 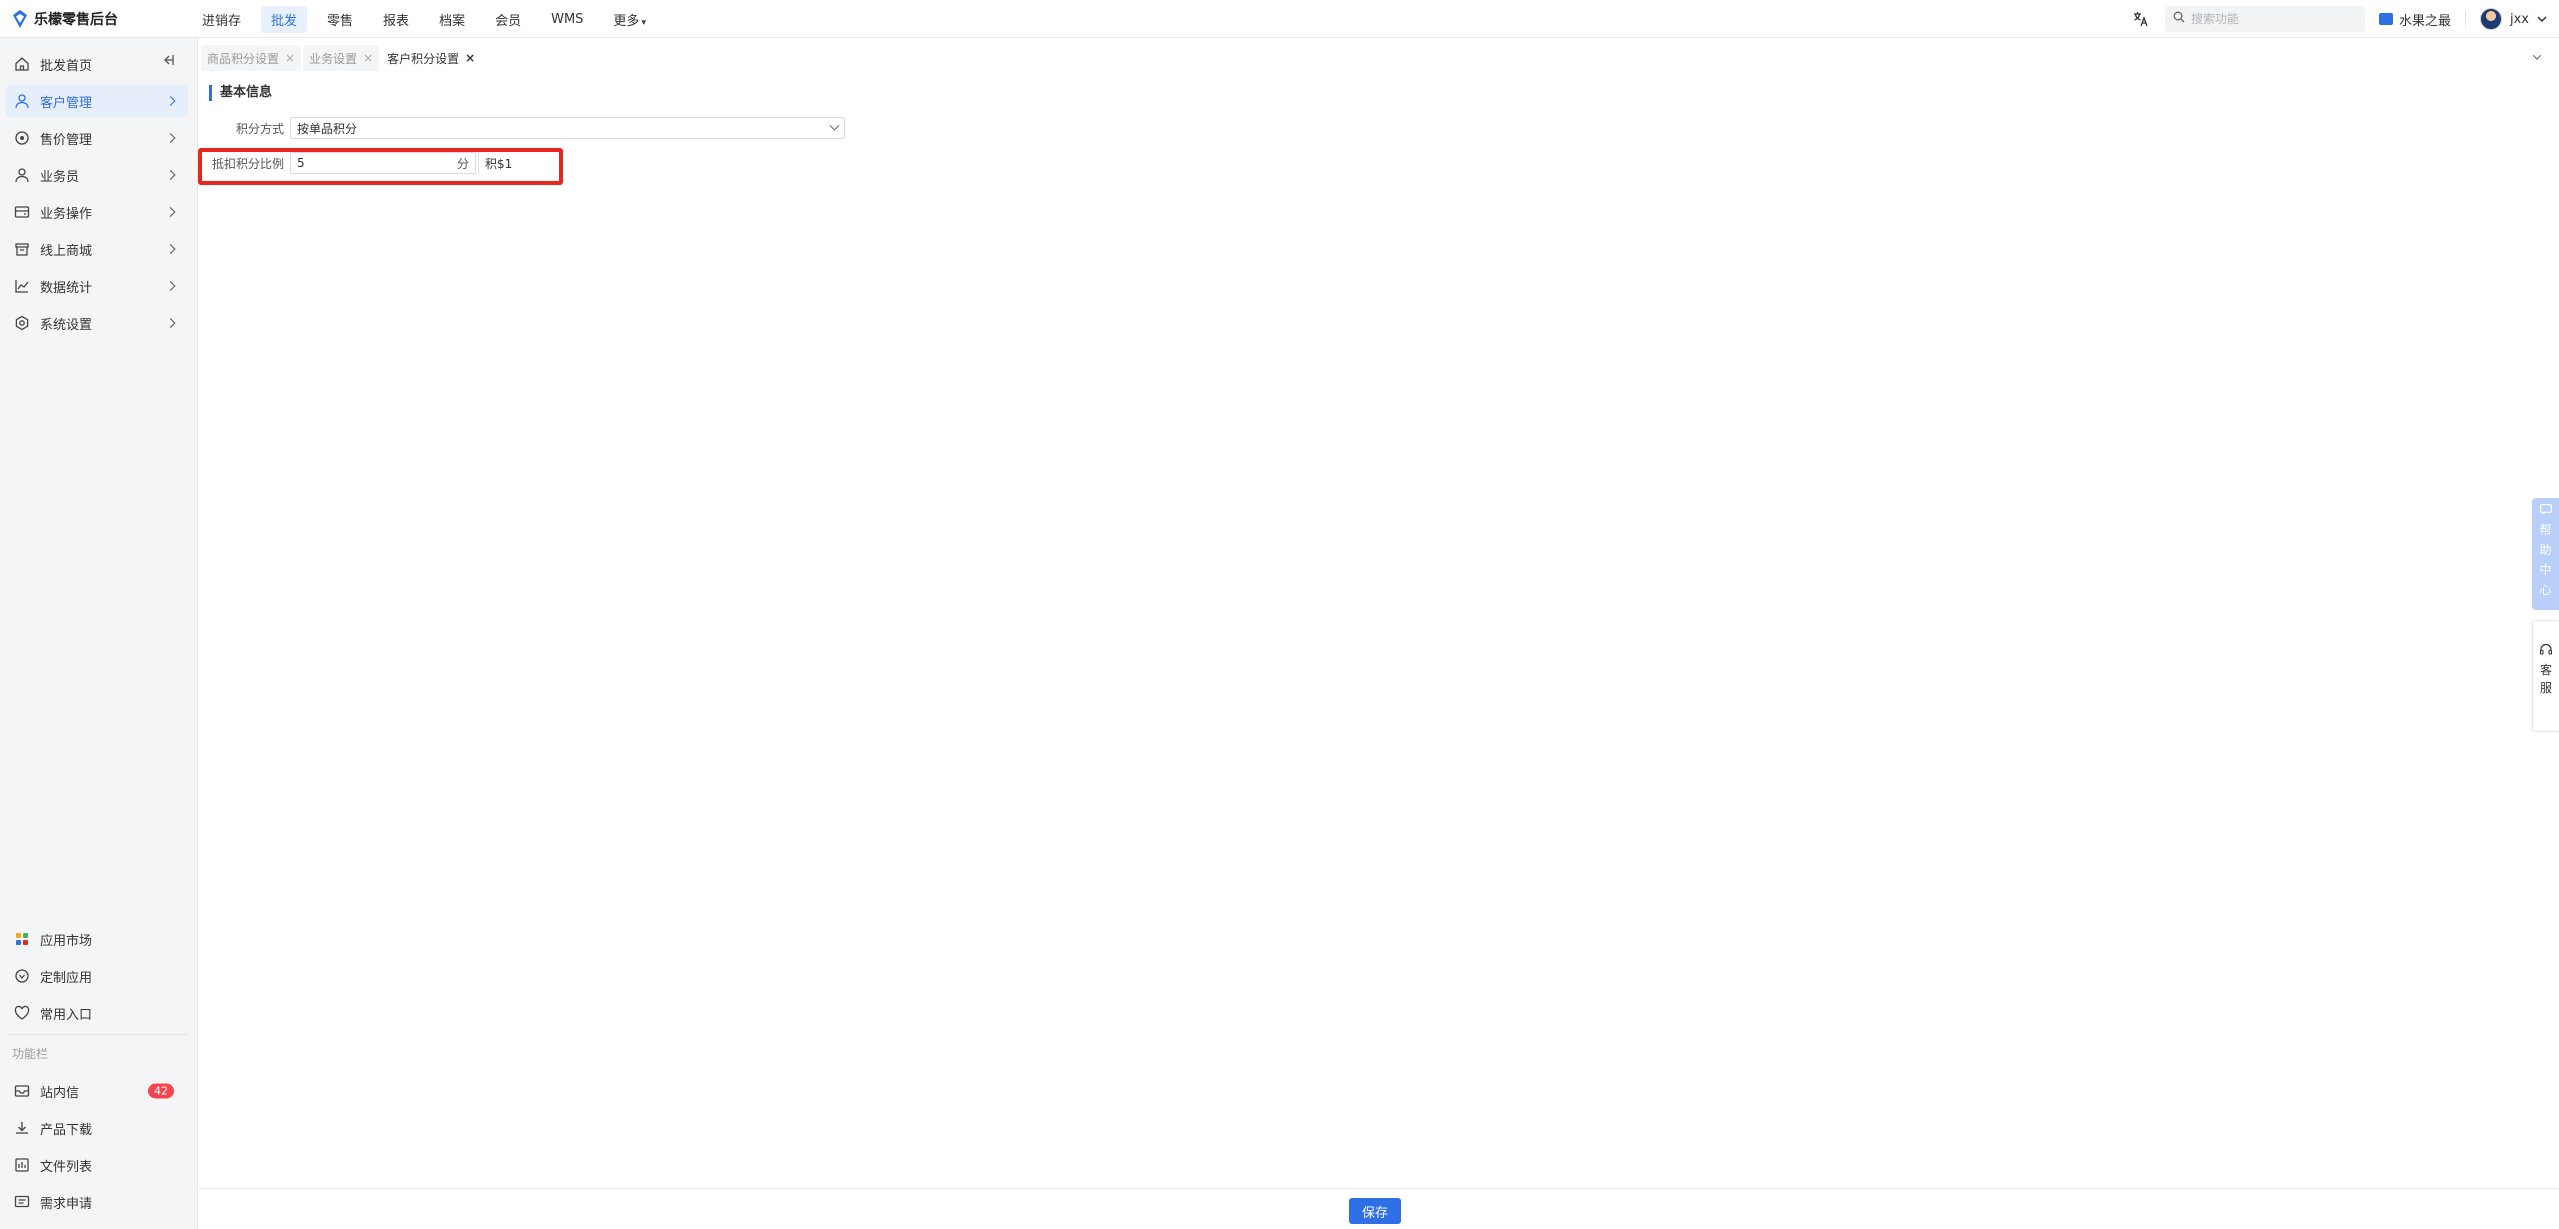 I want to click on message-icon, so click(x=2545, y=511).